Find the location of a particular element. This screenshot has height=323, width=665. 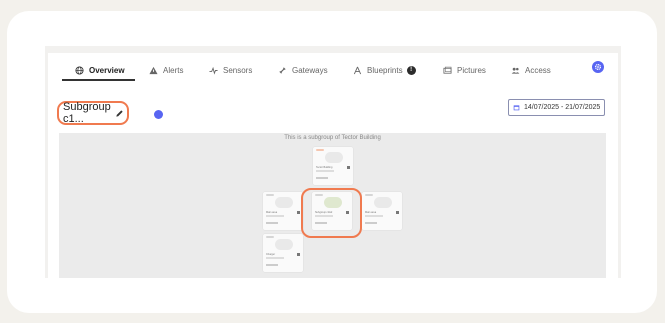

tab-label: Sensors is located at coordinates (238, 70).